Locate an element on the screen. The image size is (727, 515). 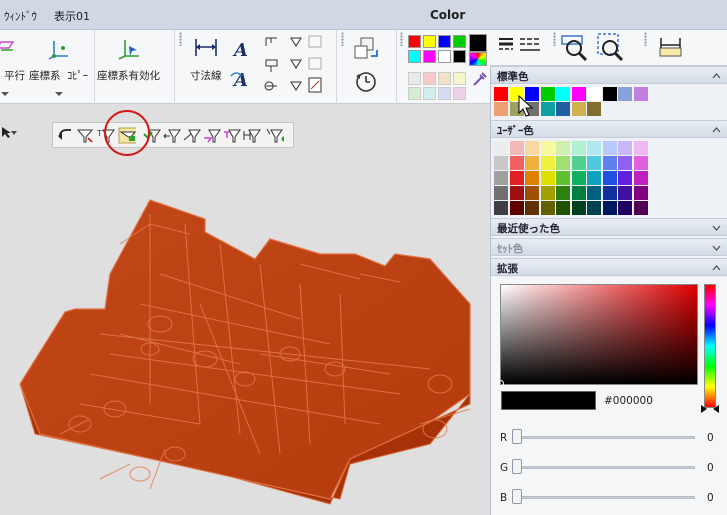
blue-slider-thumb is located at coordinates (517, 496).